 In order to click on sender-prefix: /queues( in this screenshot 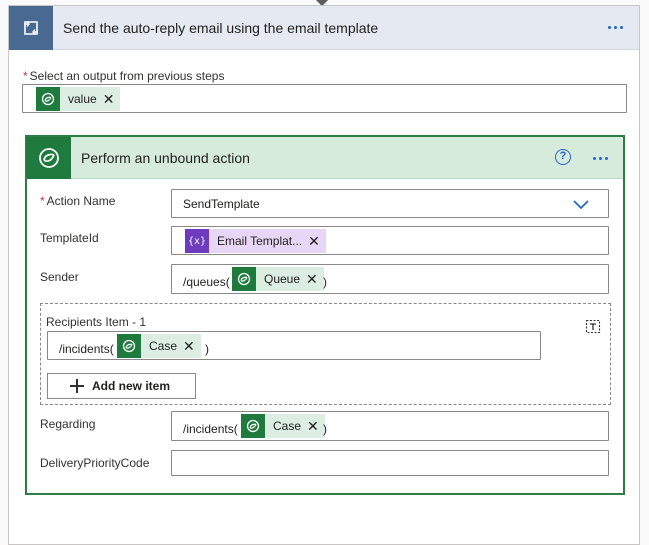, I will do `click(206, 282)`.